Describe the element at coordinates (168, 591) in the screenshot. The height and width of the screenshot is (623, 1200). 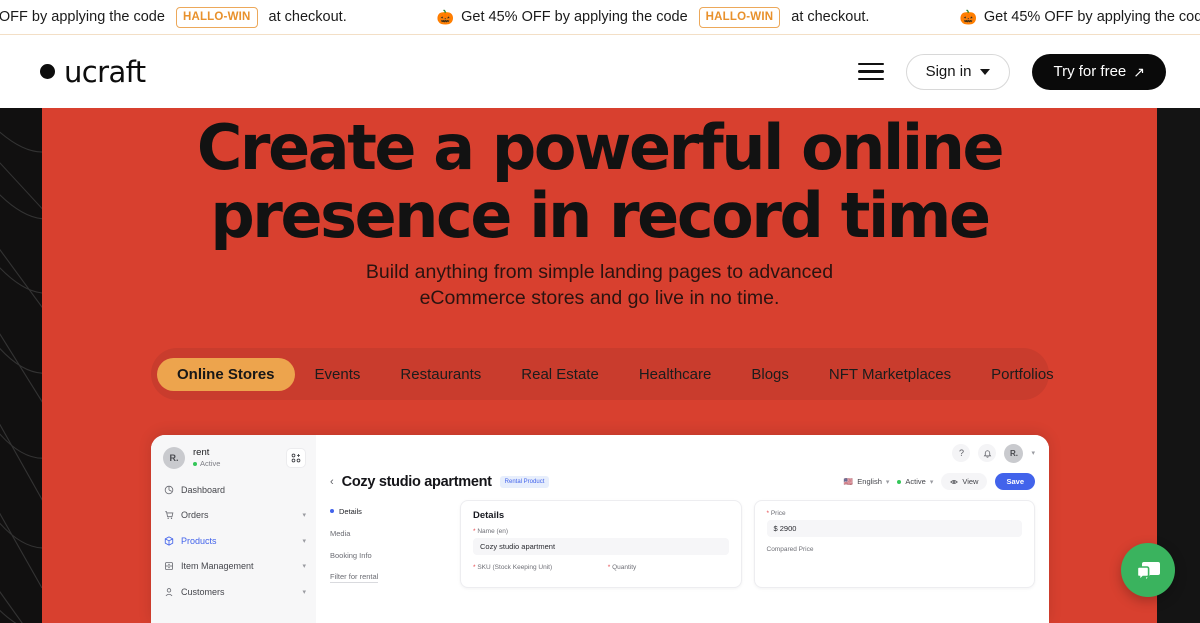
I see `customers-icon` at that location.